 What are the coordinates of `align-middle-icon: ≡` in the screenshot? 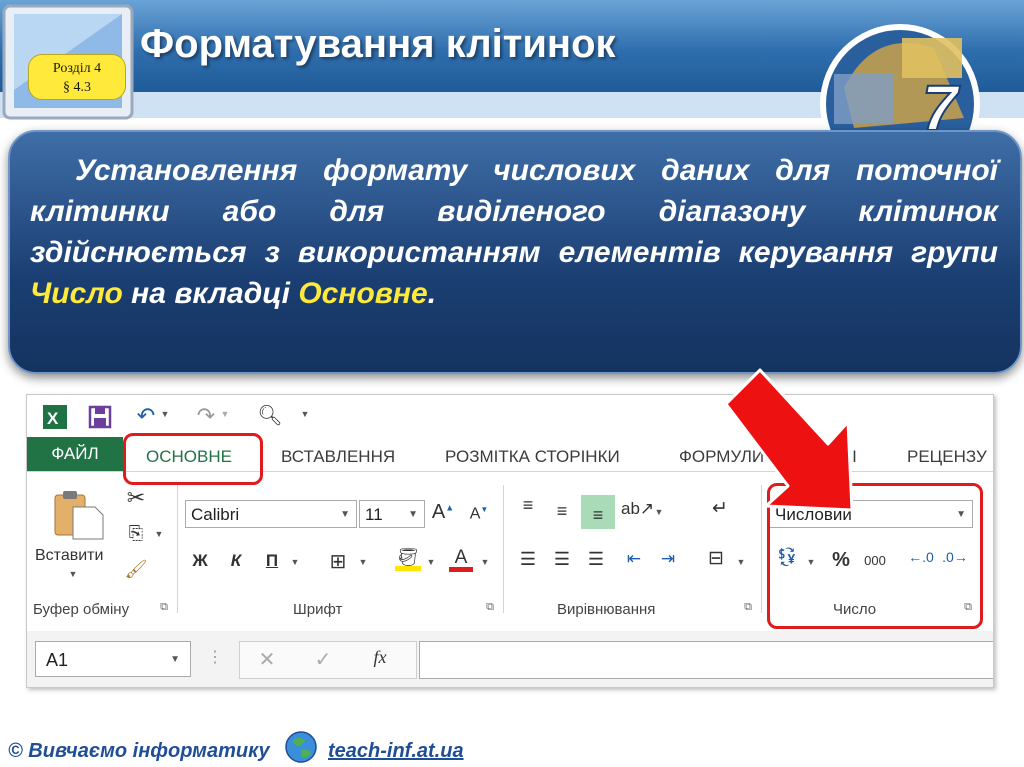 It's located at (562, 511).